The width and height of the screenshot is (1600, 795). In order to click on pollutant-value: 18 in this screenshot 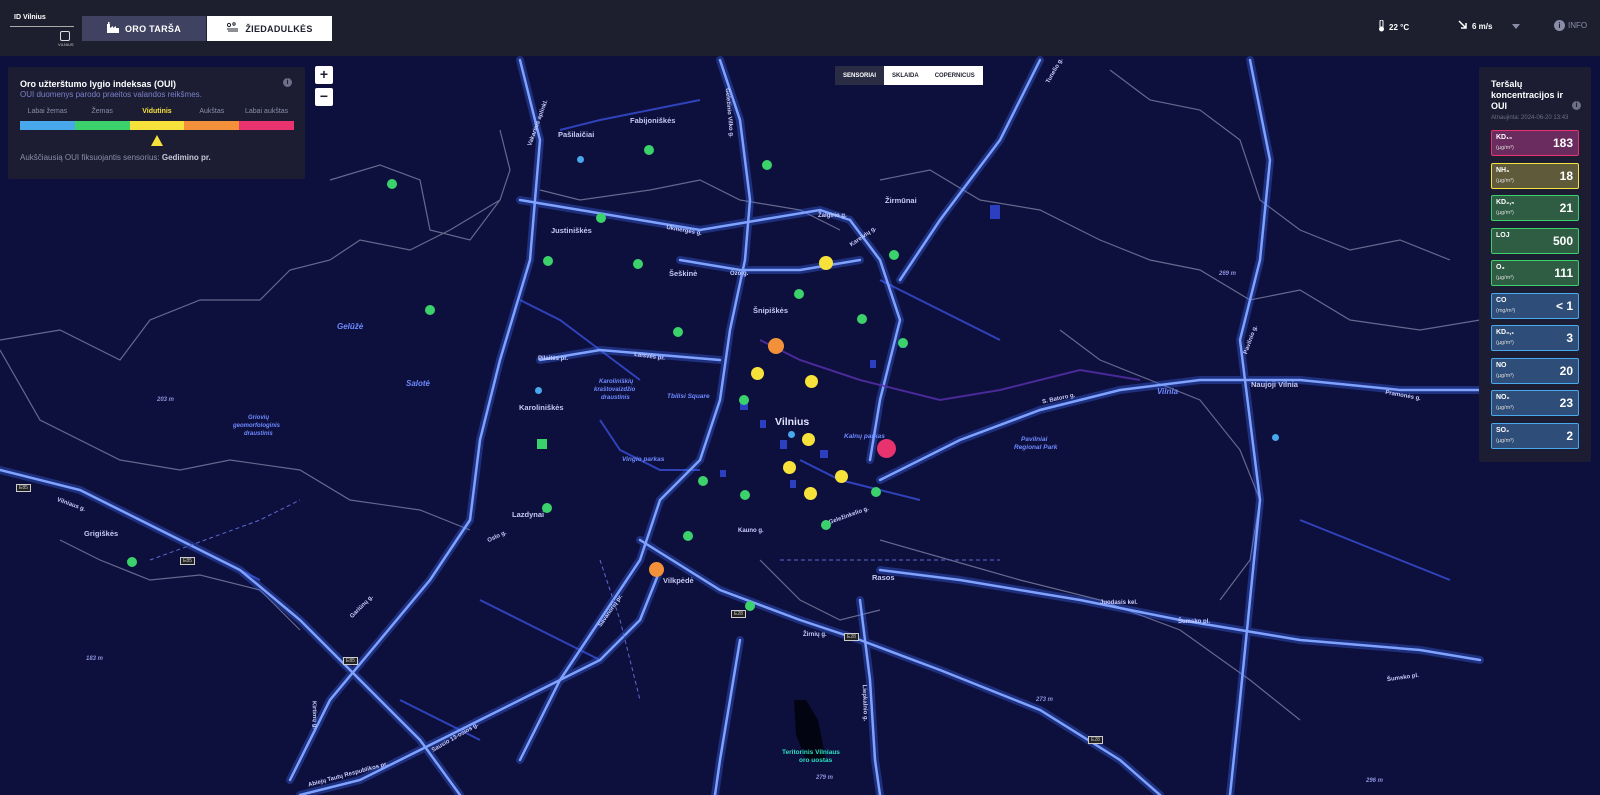, I will do `click(1566, 175)`.